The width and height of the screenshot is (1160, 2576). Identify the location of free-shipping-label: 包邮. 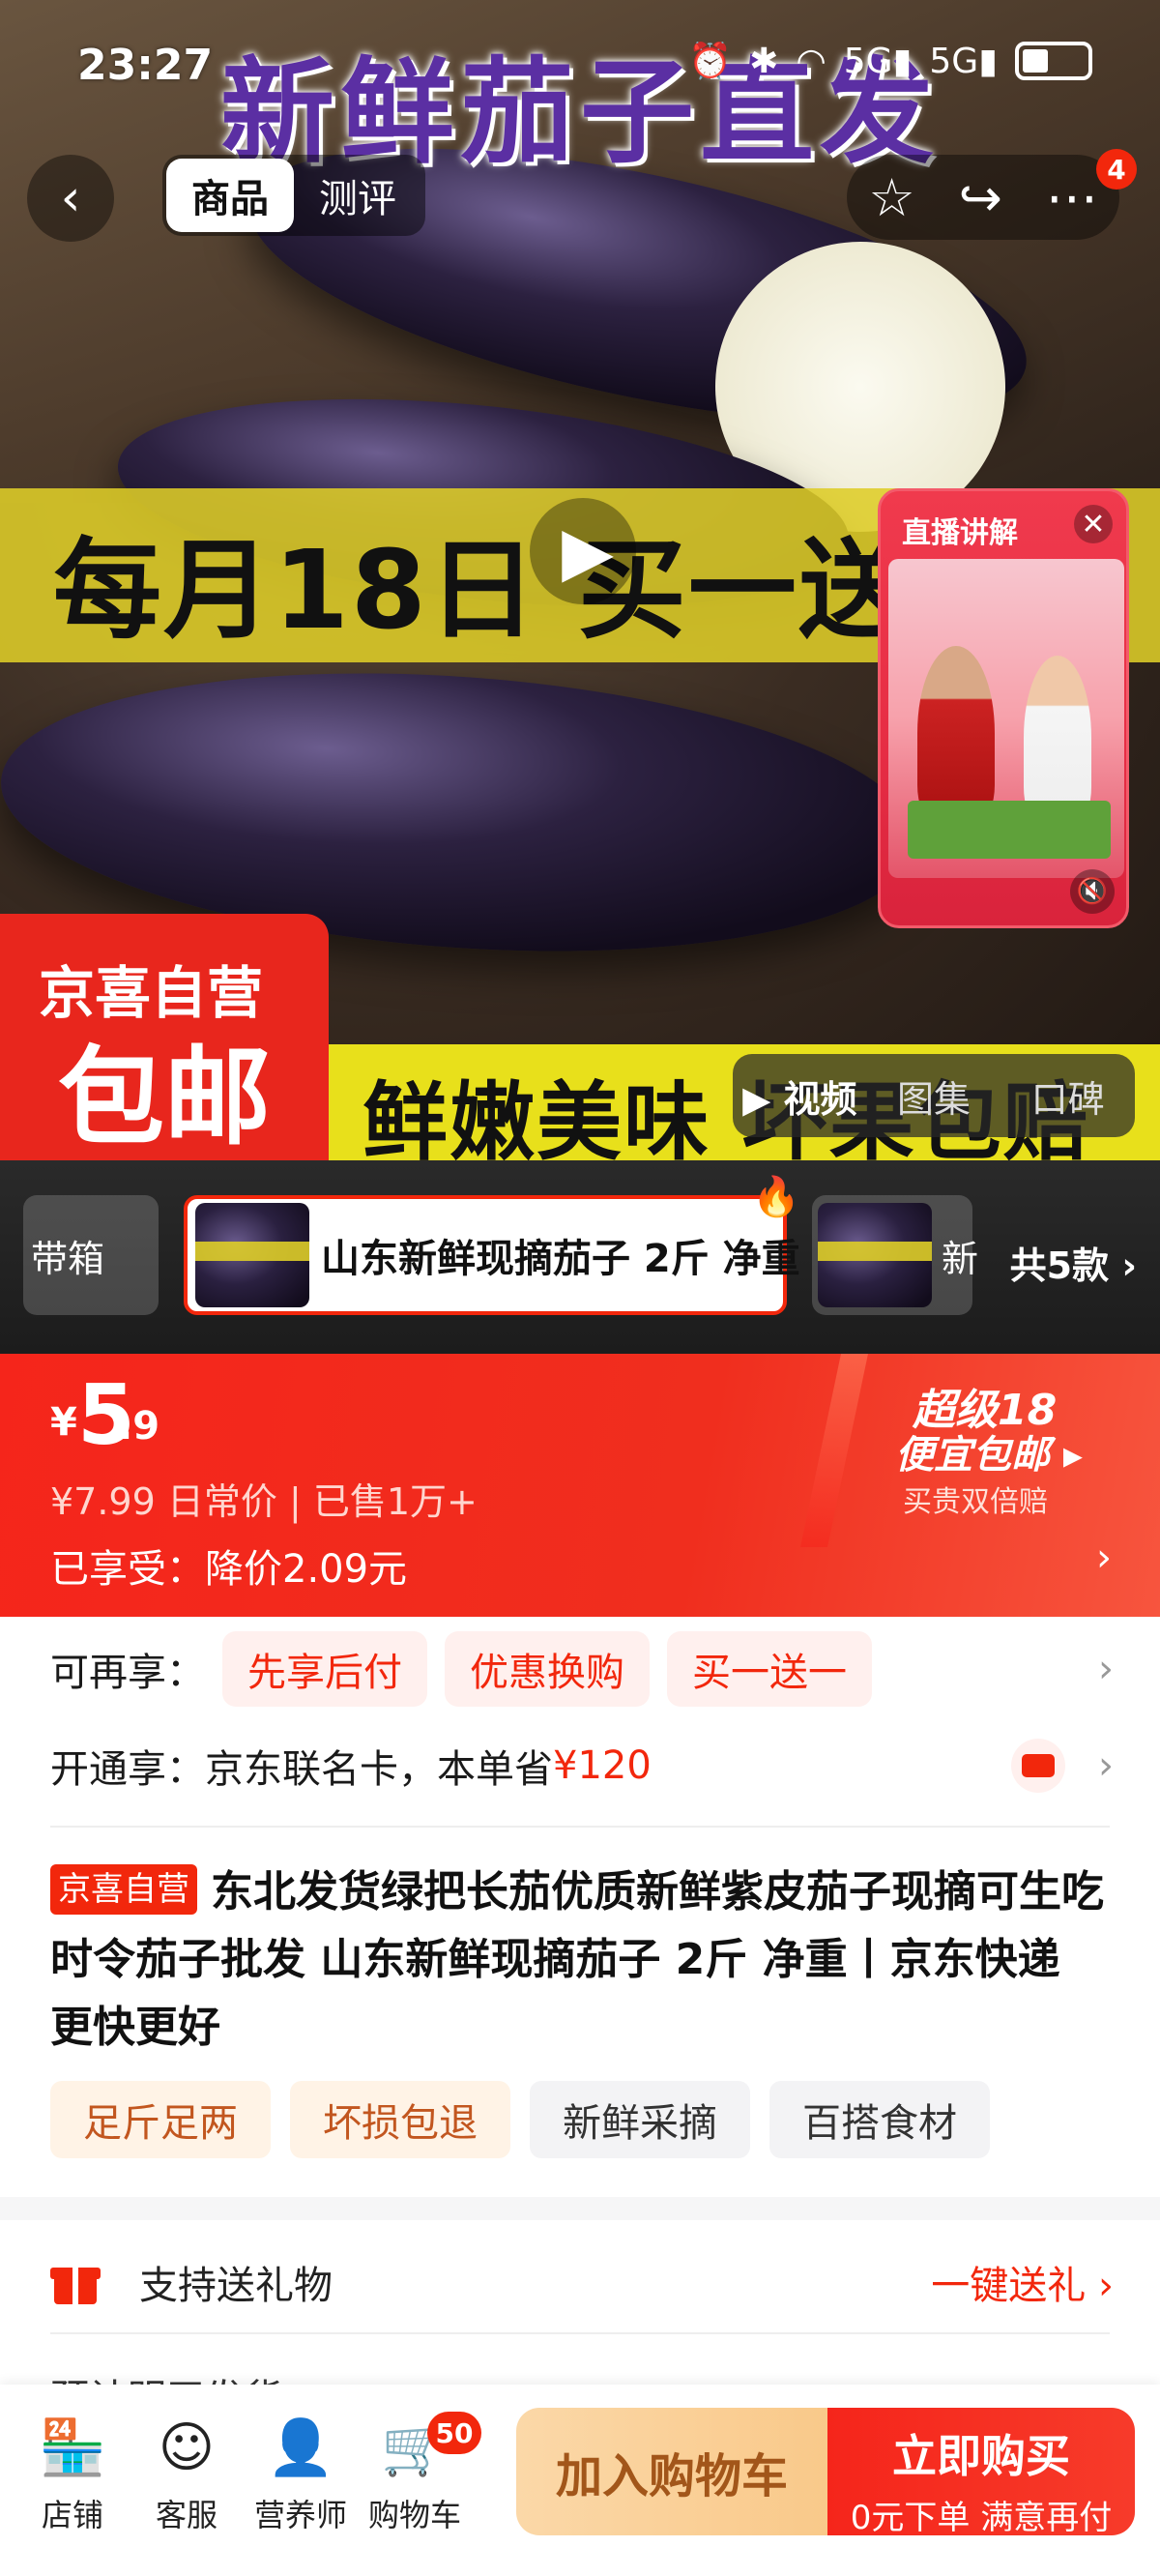
(164, 1097).